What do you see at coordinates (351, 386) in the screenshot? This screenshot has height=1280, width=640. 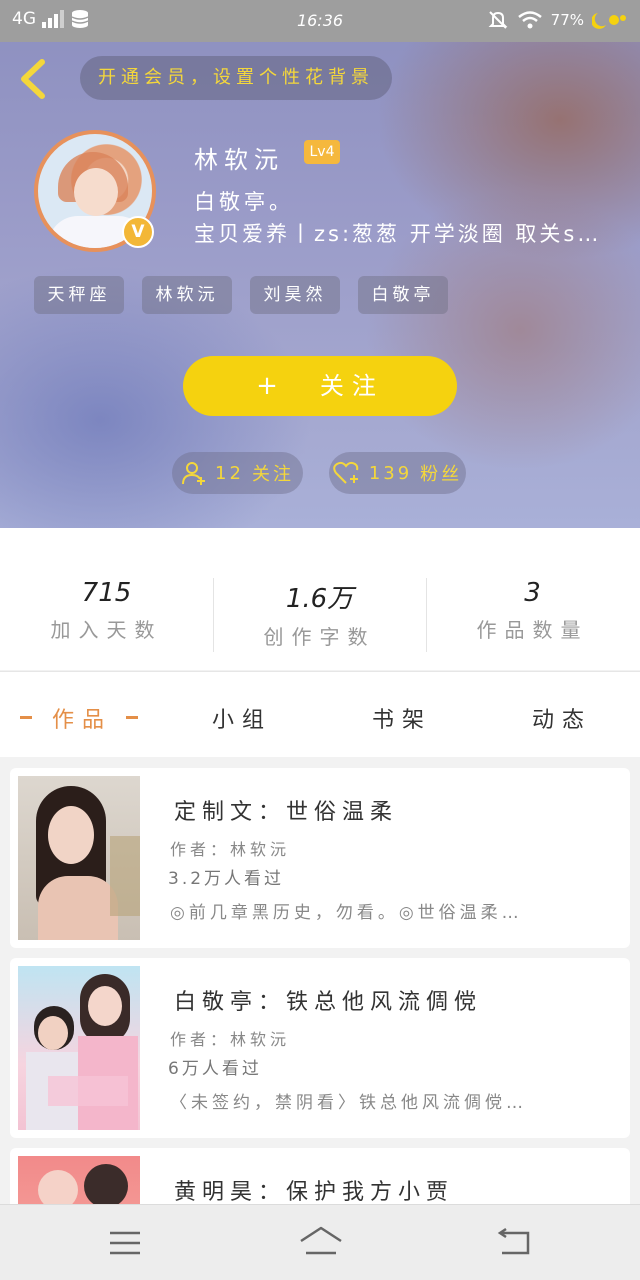 I see `follow-label: 关注` at bounding box center [351, 386].